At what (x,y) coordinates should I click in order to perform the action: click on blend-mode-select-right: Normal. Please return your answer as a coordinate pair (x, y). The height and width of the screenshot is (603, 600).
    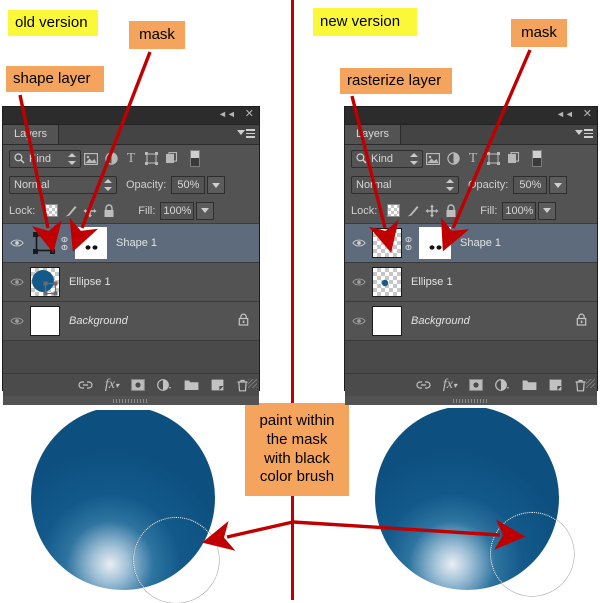
    Looking at the image, I should click on (405, 185).